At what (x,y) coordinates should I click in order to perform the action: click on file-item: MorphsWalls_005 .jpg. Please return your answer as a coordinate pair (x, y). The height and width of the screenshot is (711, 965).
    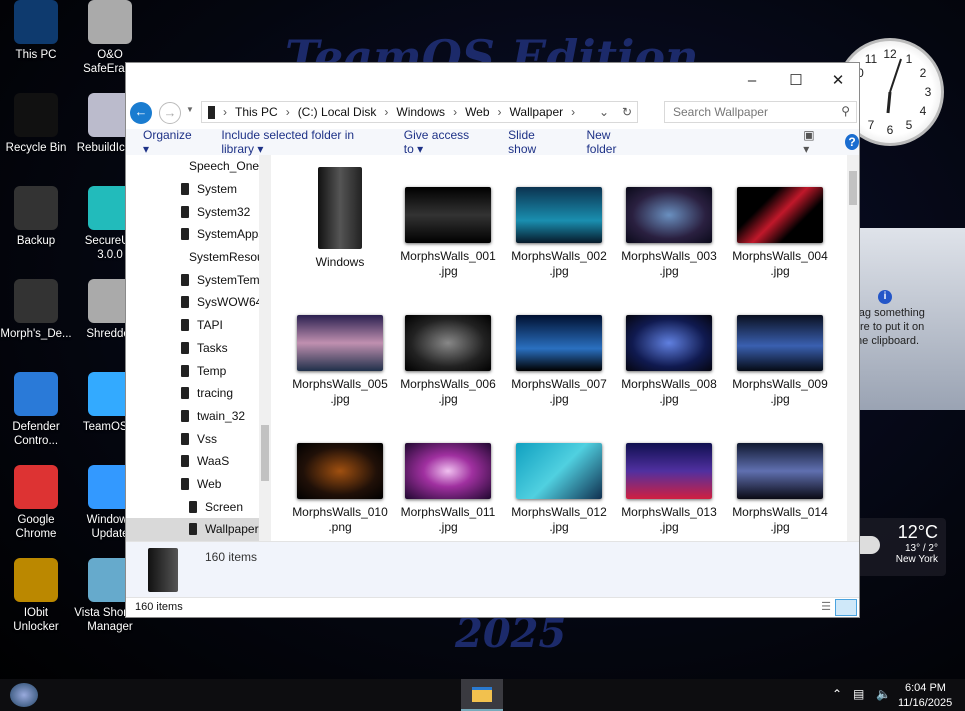
    Looking at the image, I should click on (340, 351).